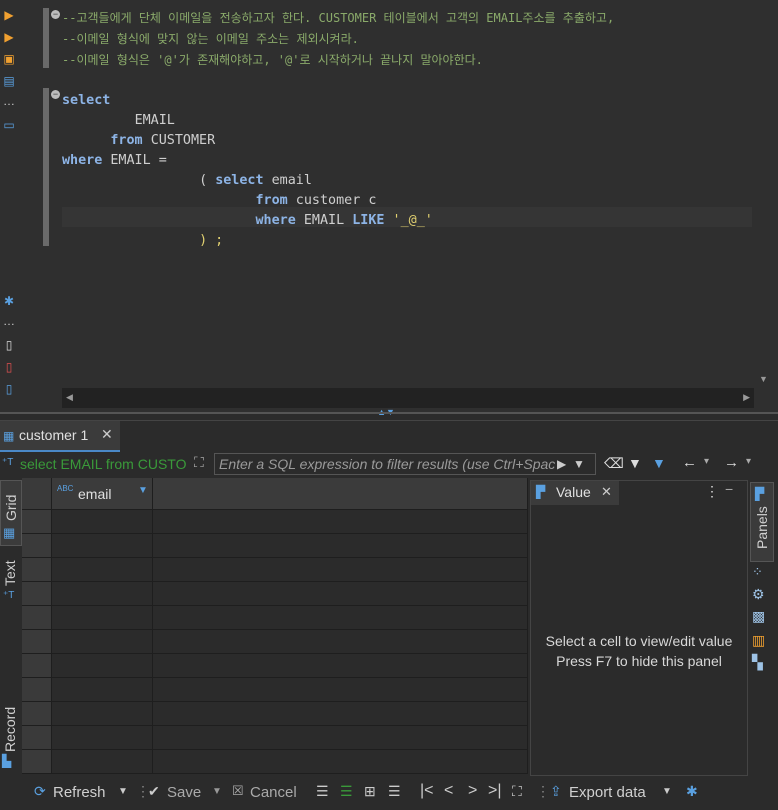 The width and height of the screenshot is (778, 810). I want to click on filter-apply-icon: ▶, so click(561, 464).